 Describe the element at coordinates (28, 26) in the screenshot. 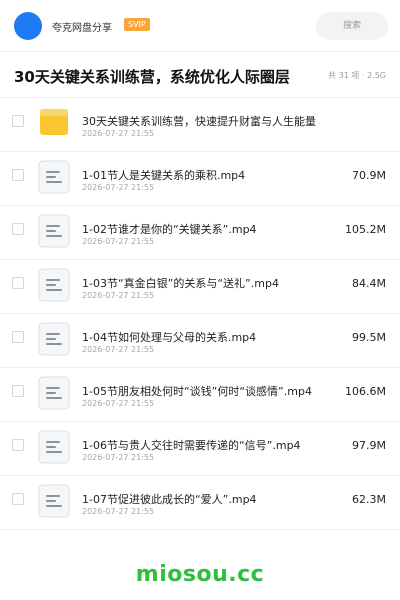

I see `avatar` at that location.